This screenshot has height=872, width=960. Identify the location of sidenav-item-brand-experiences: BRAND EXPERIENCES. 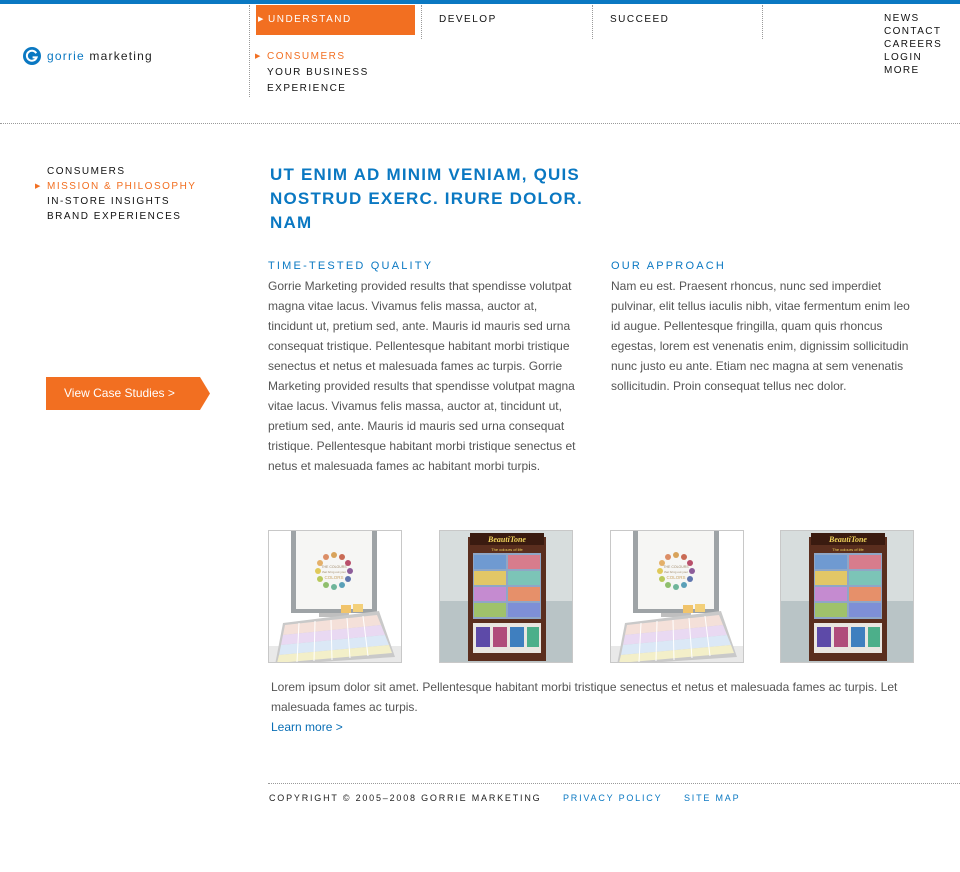
(121, 217).